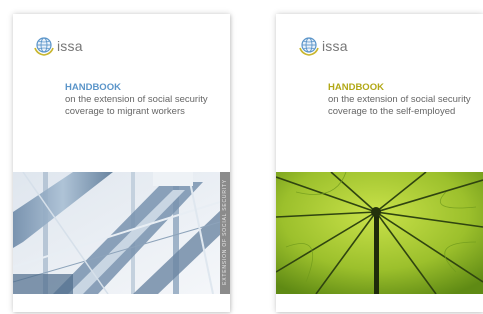 The width and height of the screenshot is (483, 314). I want to click on subtitle-line-2: coverage to migrant workers, so click(125, 111).